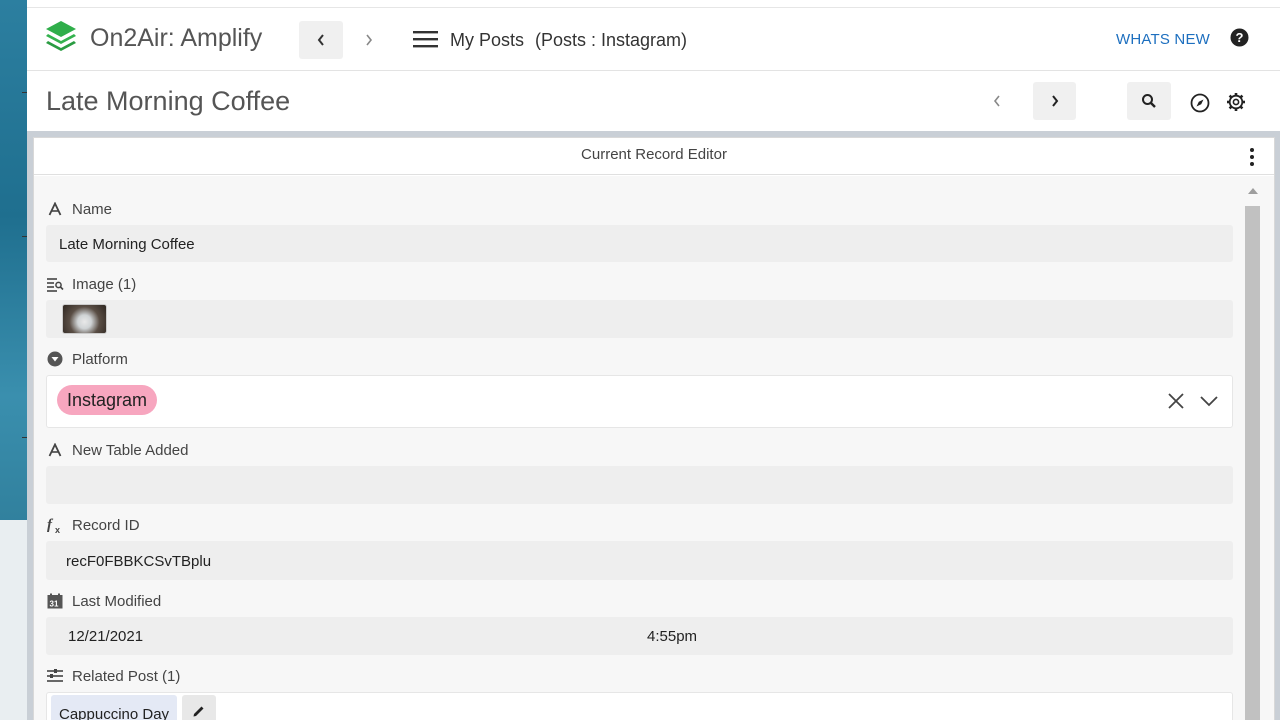 The image size is (1280, 720). I want to click on formula-icon: fx, so click(55, 525).